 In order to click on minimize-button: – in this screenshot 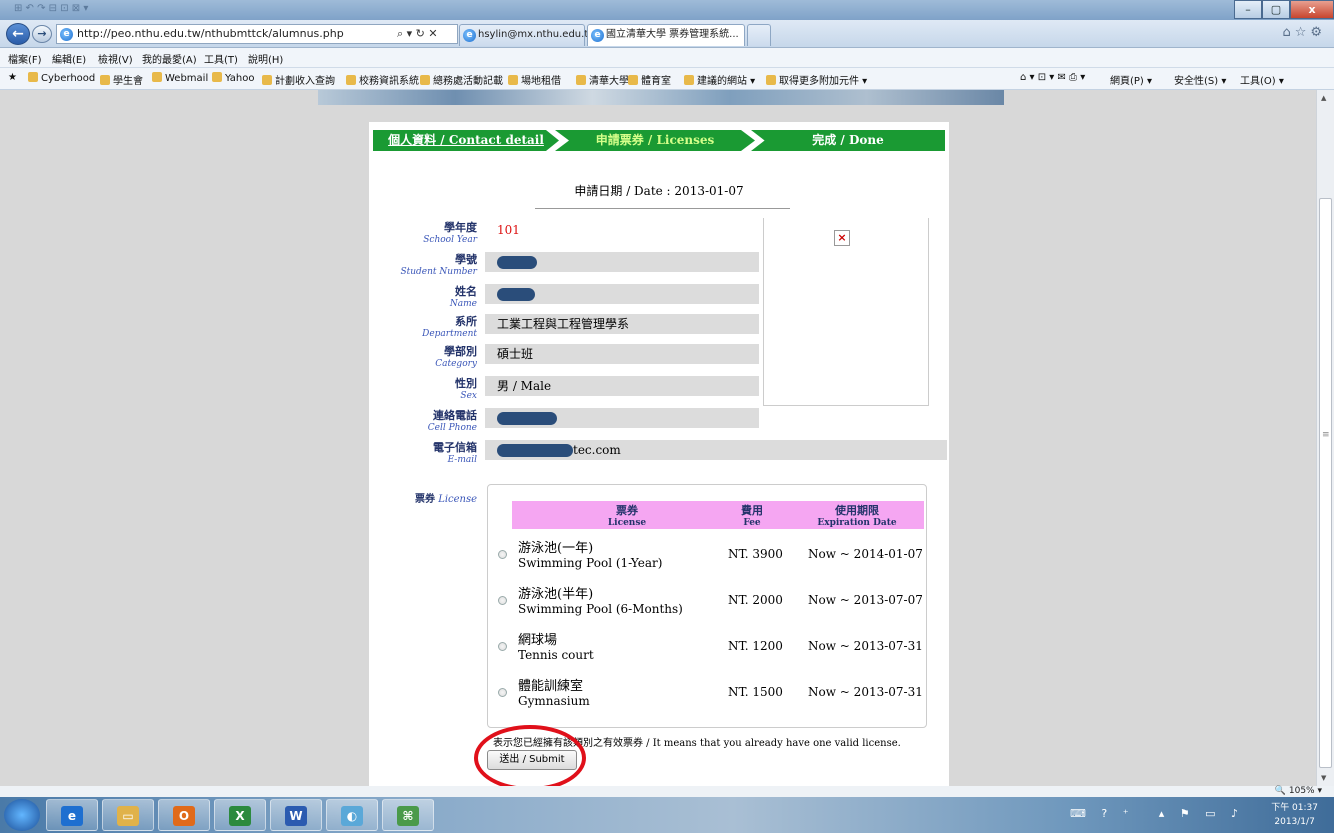, I will do `click(1248, 9)`.